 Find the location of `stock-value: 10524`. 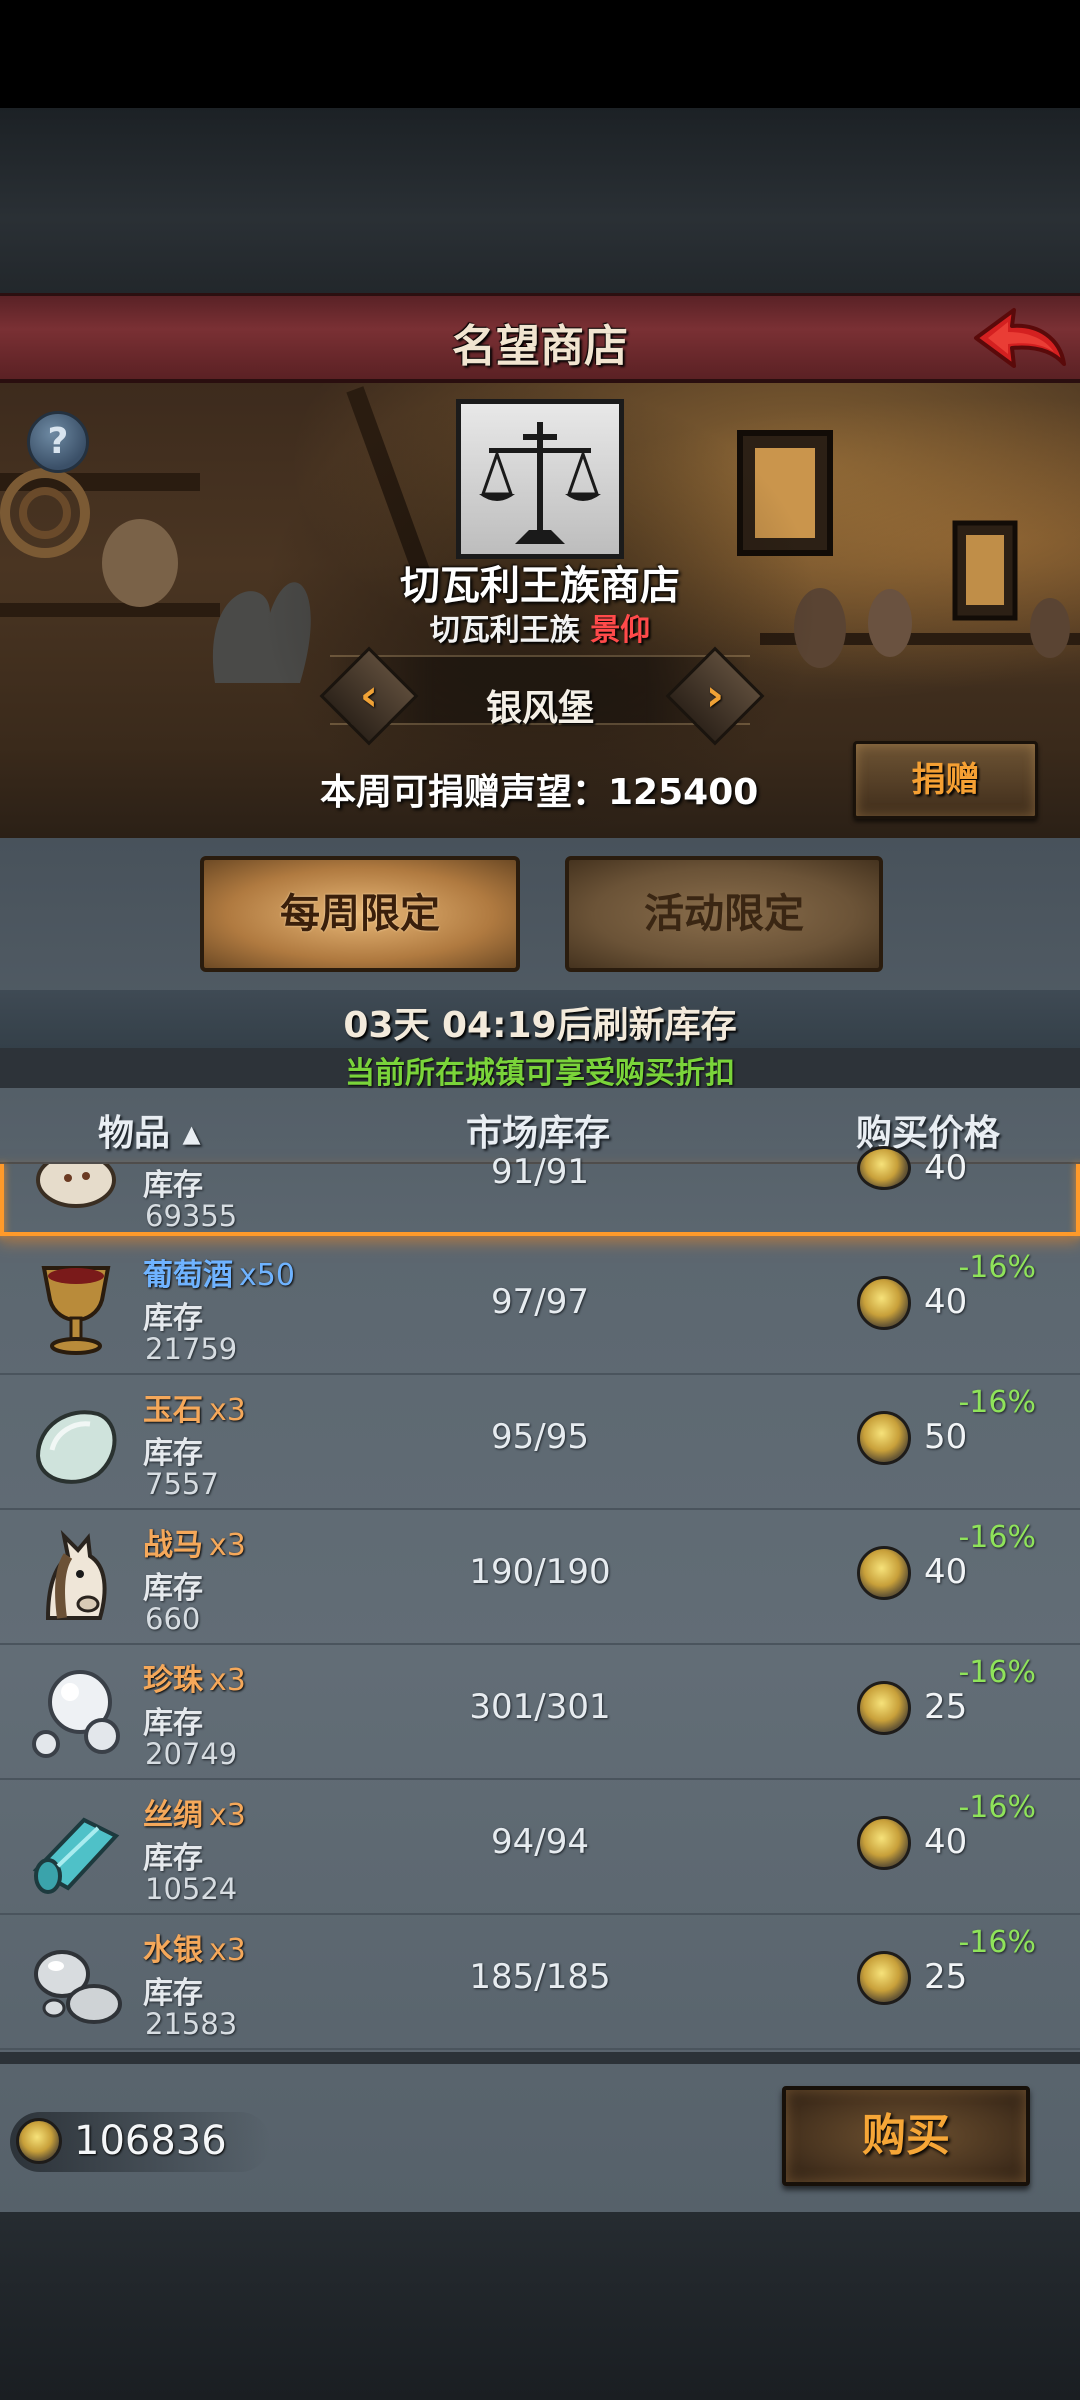

stock-value: 10524 is located at coordinates (191, 1889).